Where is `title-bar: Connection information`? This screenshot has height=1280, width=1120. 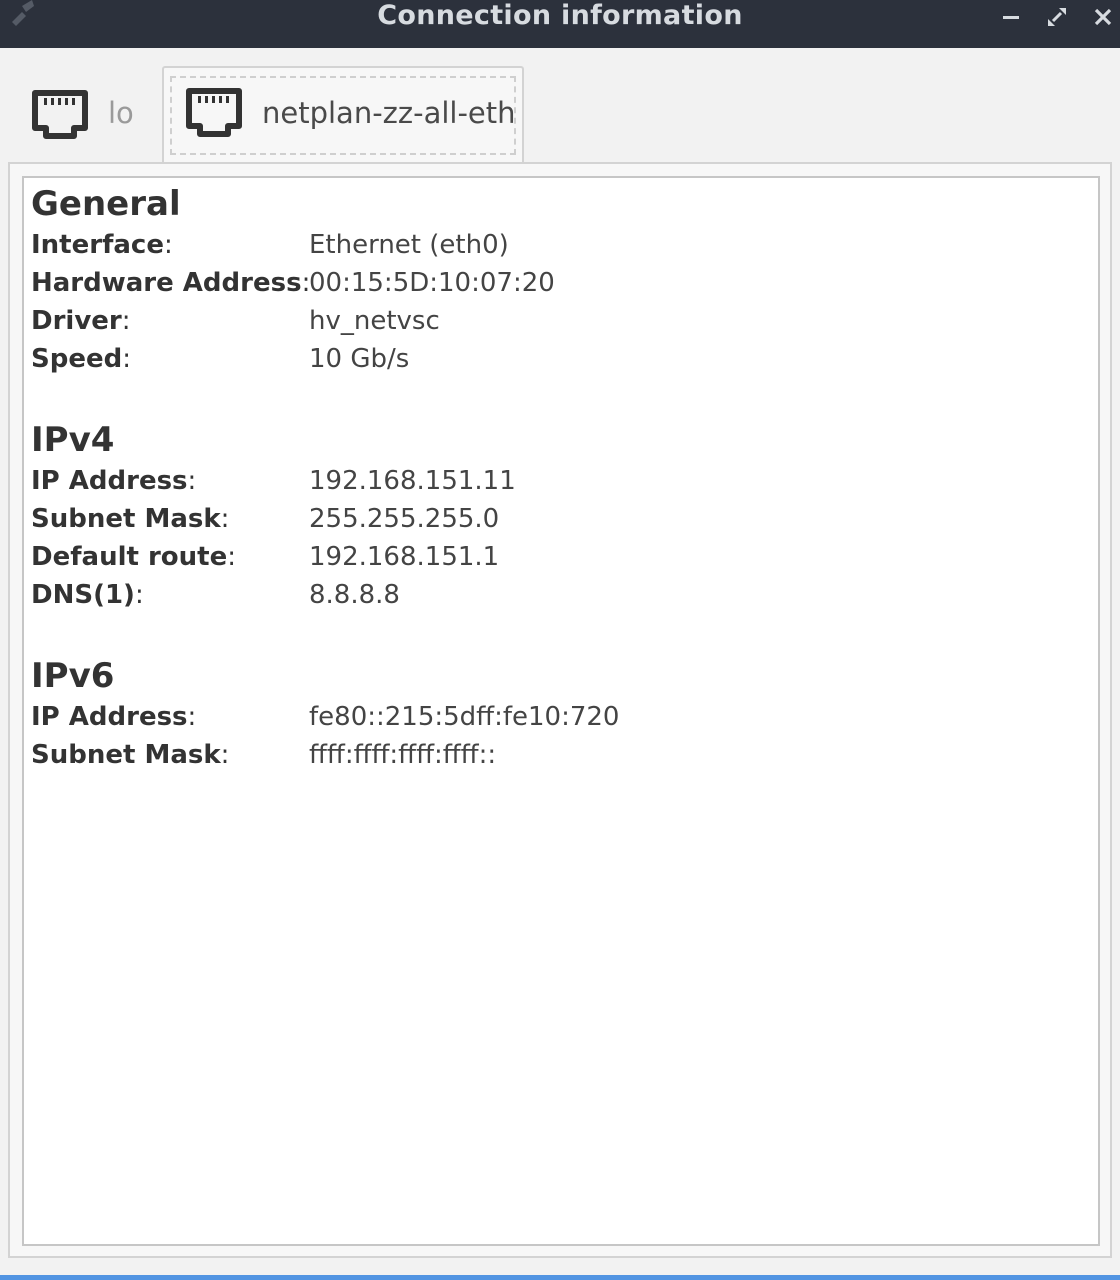
title-bar: Connection information is located at coordinates (560, 24).